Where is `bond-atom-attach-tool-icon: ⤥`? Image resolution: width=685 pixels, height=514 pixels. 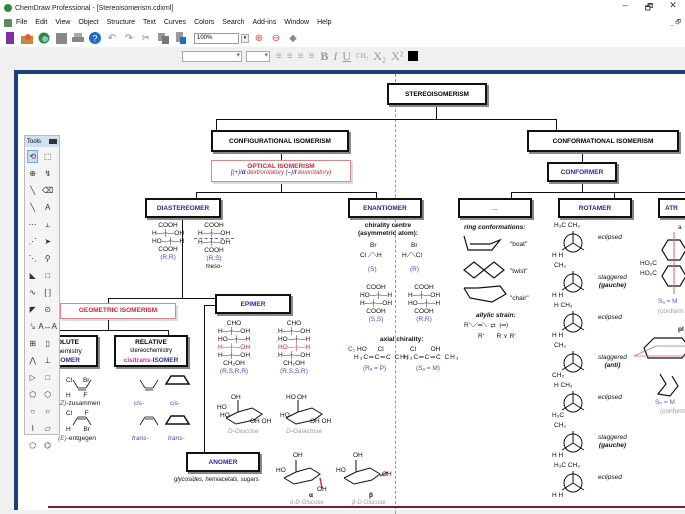
bond-atom-attach-tool-icon: ⤥ is located at coordinates (32, 326).